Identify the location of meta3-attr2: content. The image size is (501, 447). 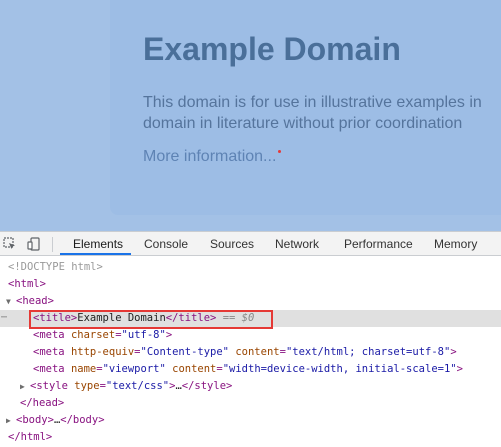
(194, 369).